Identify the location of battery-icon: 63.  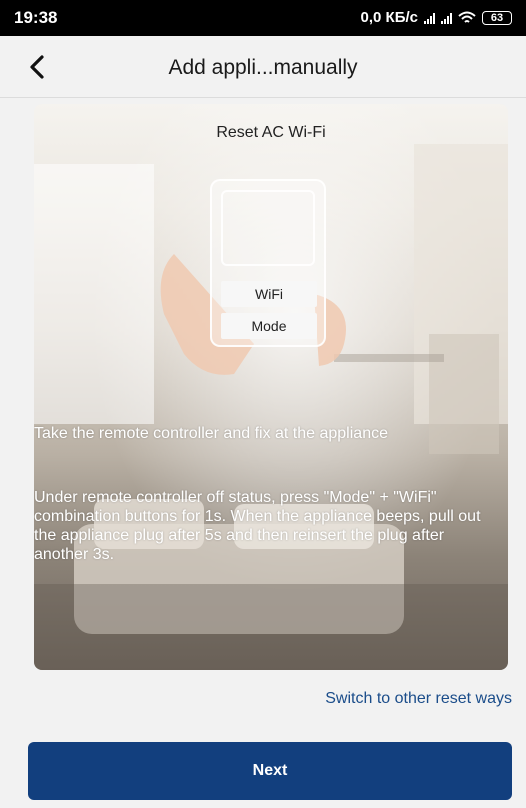
(497, 17).